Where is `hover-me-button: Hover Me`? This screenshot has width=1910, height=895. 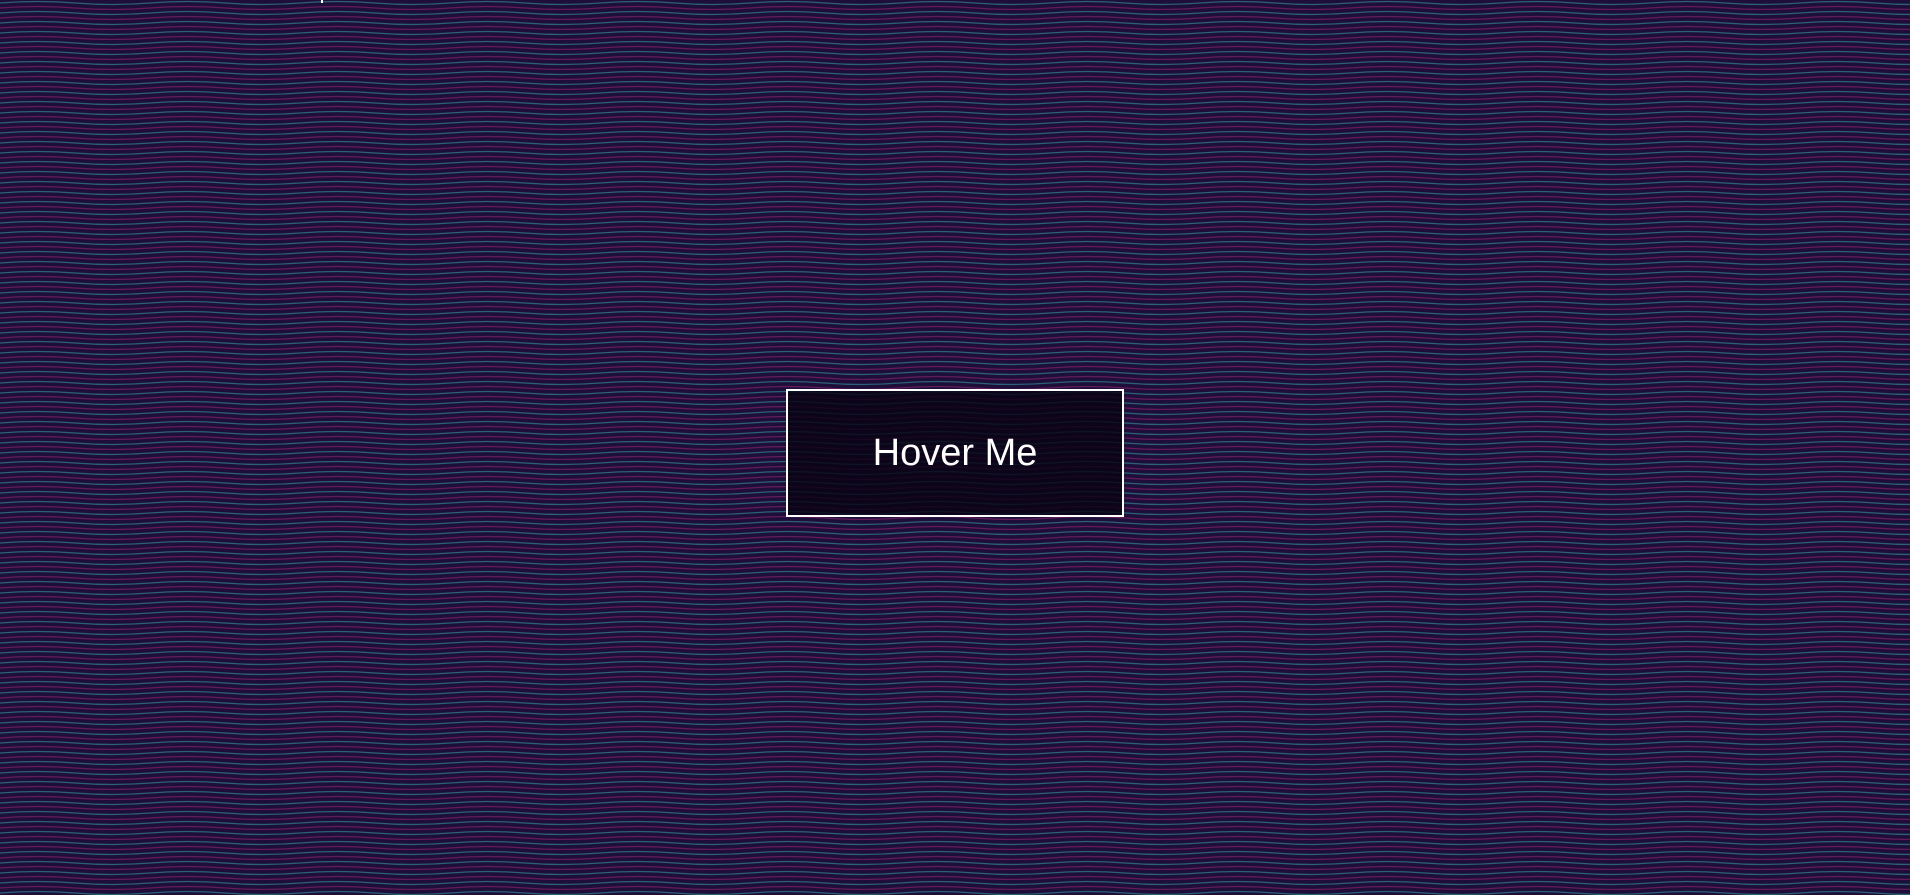
hover-me-button: Hover Me is located at coordinates (955, 453).